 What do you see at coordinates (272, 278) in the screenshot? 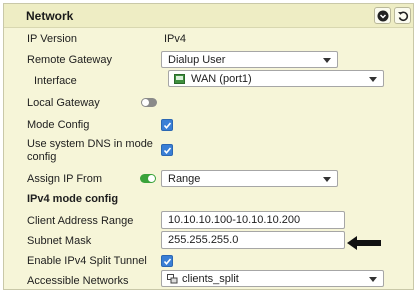
I see `accessible-networks-select: clients_split` at bounding box center [272, 278].